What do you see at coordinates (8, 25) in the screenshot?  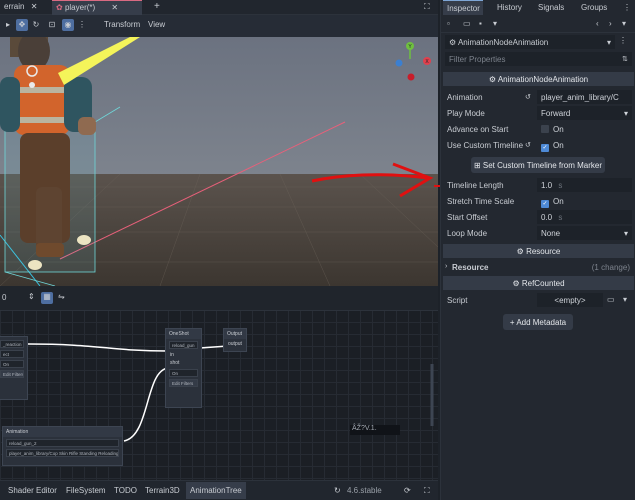 I see `select-mode-icon: ▸` at bounding box center [8, 25].